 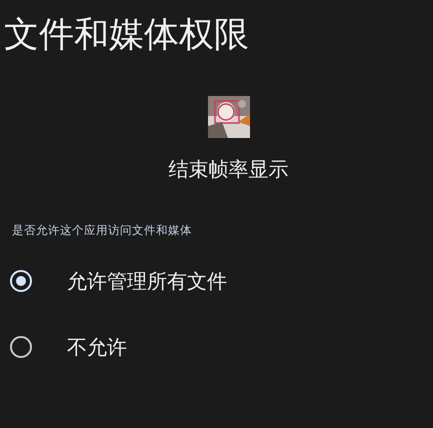 I want to click on page-title: 文件和媒体权限, so click(x=127, y=35).